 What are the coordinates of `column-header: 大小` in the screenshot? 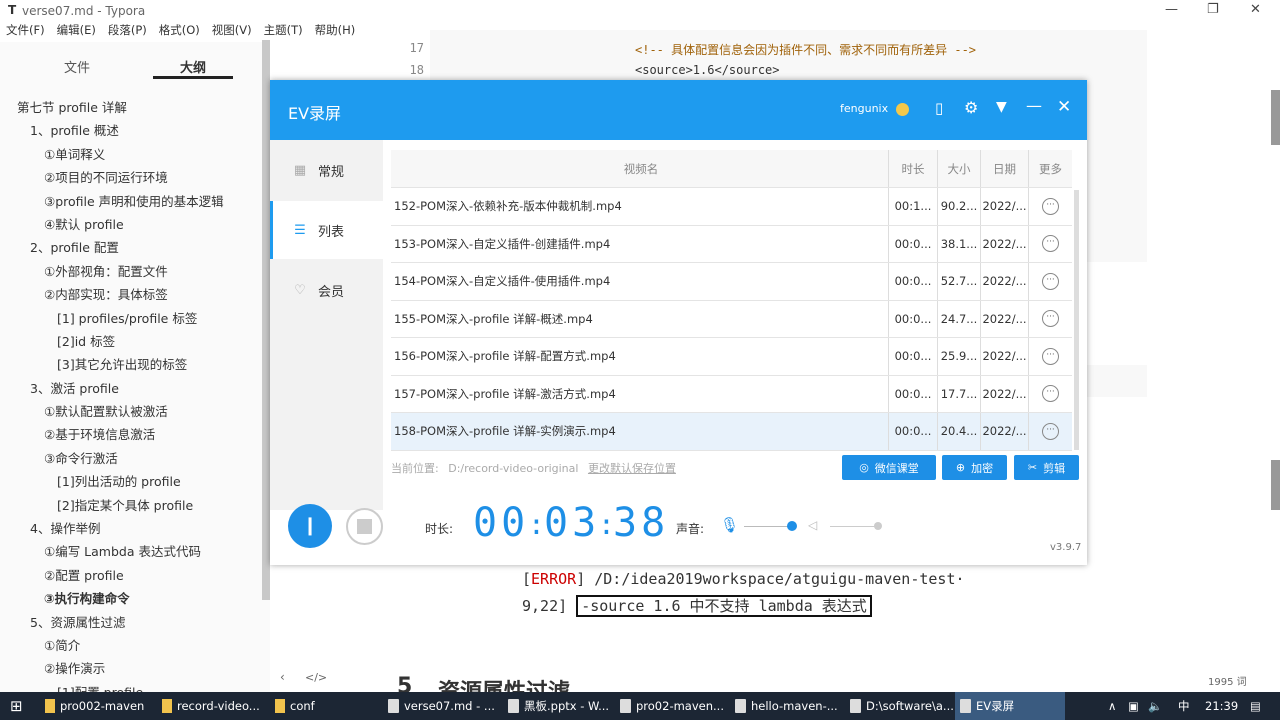 It's located at (958, 168).